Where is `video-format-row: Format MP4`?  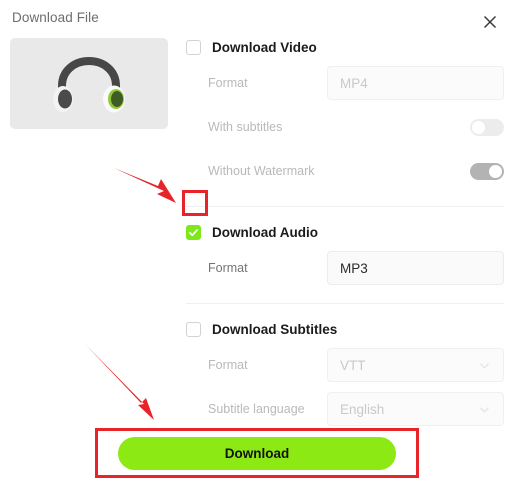 video-format-row: Format MP4 is located at coordinates (345, 83).